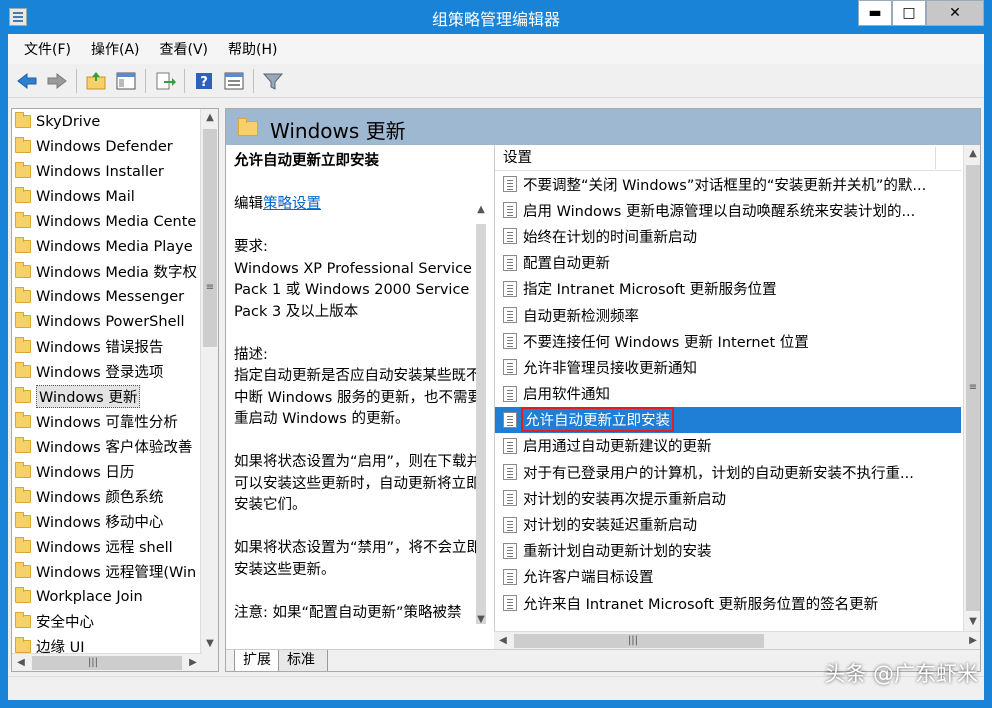 Image resolution: width=992 pixels, height=708 pixels. Describe the element at coordinates (728, 446) in the screenshot. I see `setting-row: 启用通过自动更新建议的更新` at that location.